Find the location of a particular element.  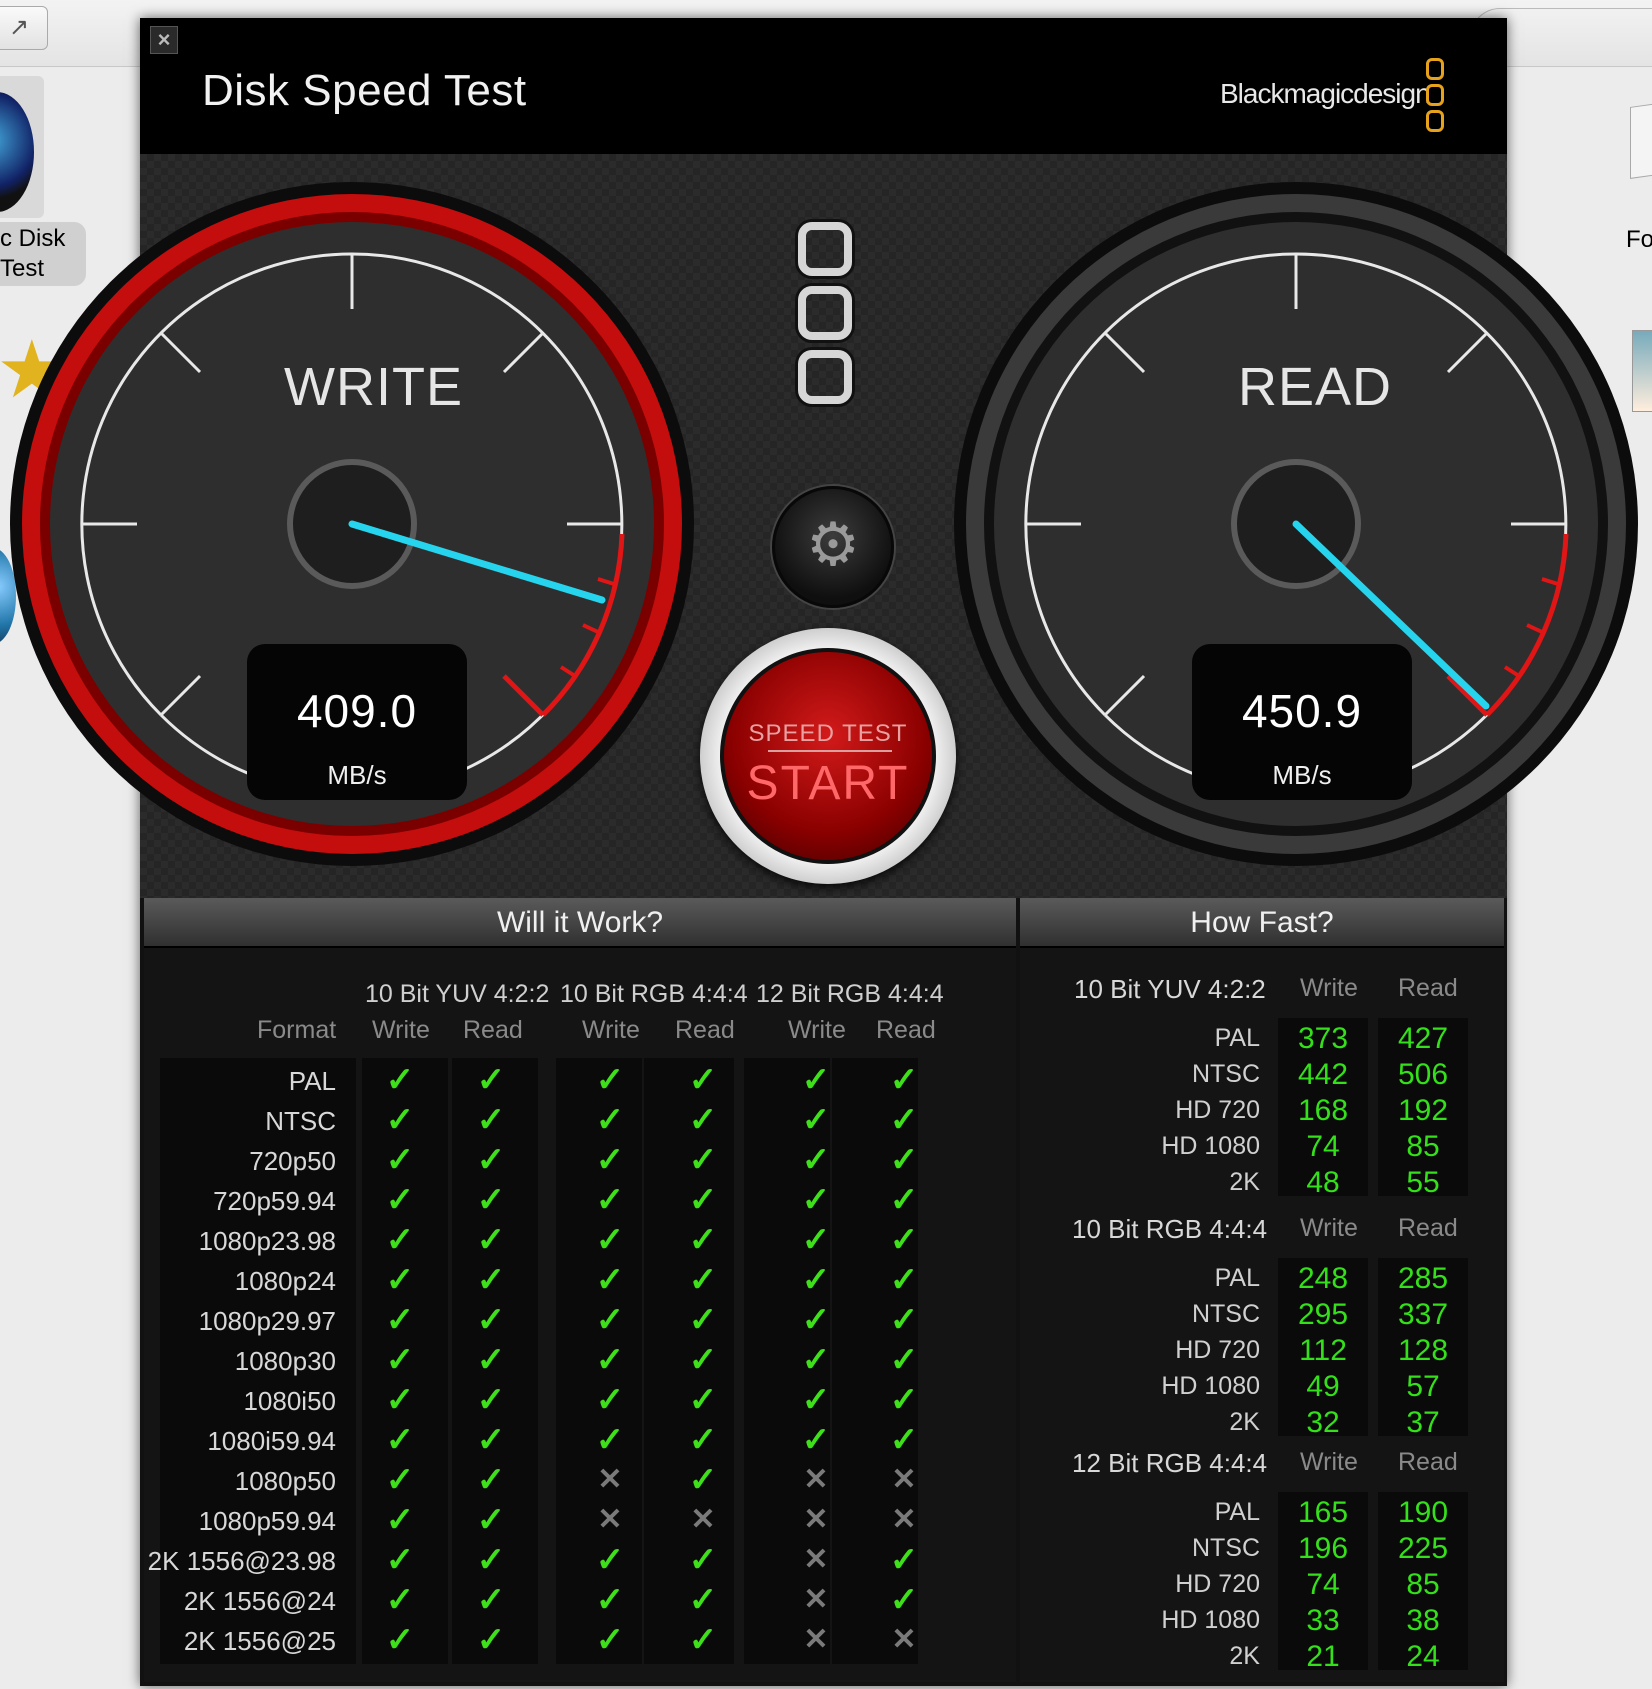

document-icon is located at coordinates (1641, 140).